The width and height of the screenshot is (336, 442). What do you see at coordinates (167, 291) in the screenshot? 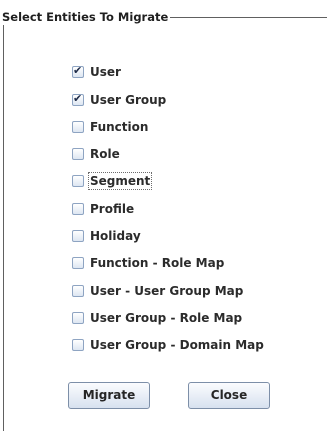
I see `option-label: User - User Group Map` at bounding box center [167, 291].